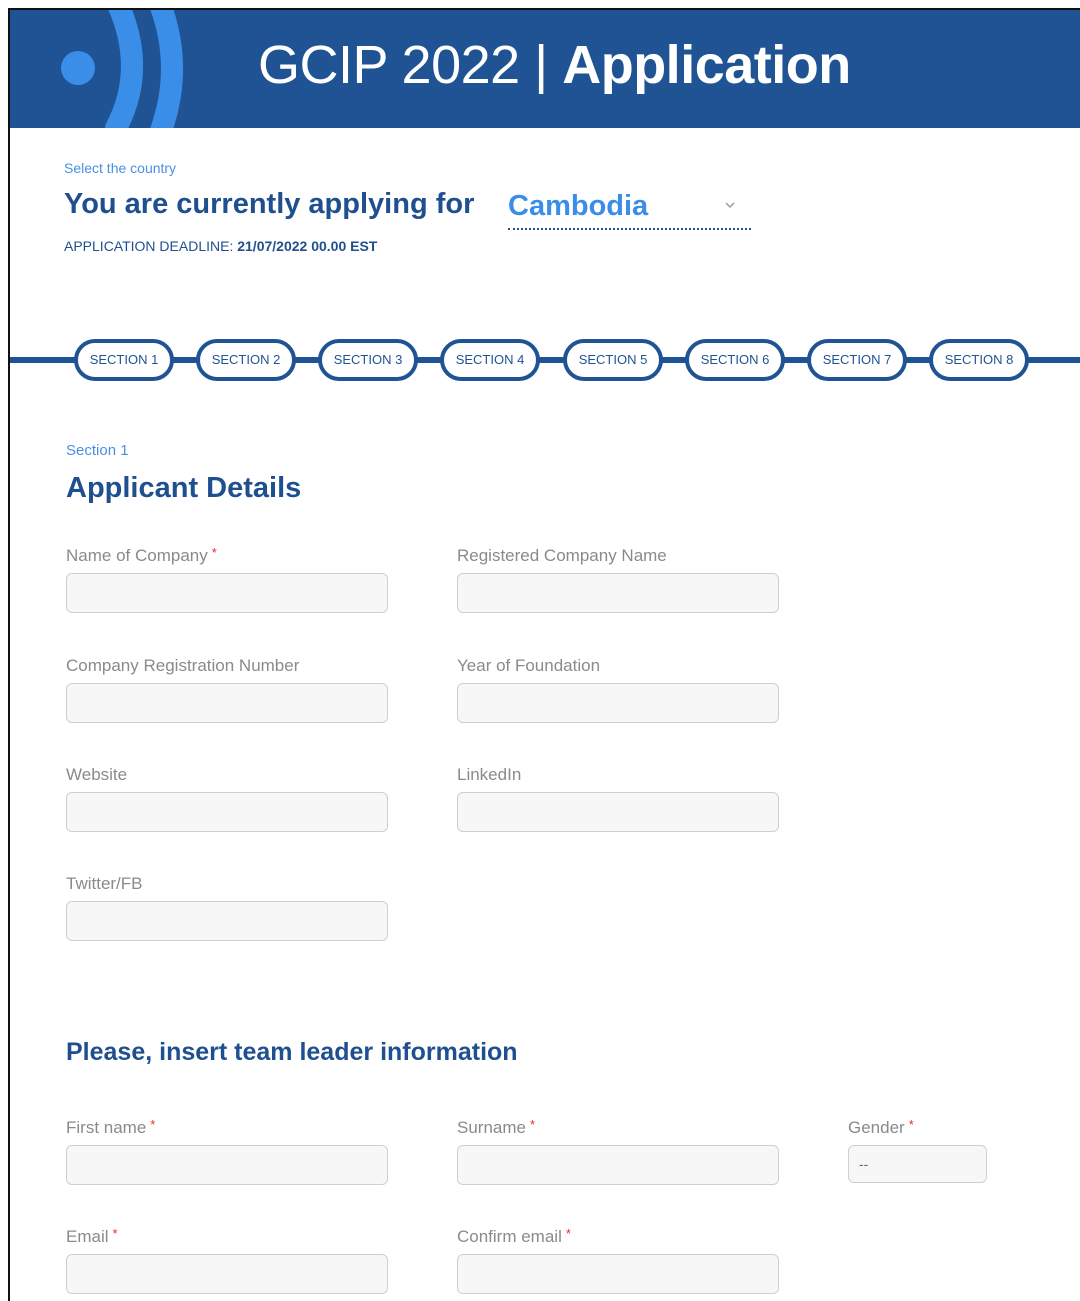  Describe the element at coordinates (106, 1127) in the screenshot. I see `first-name-label-text: First name` at that location.